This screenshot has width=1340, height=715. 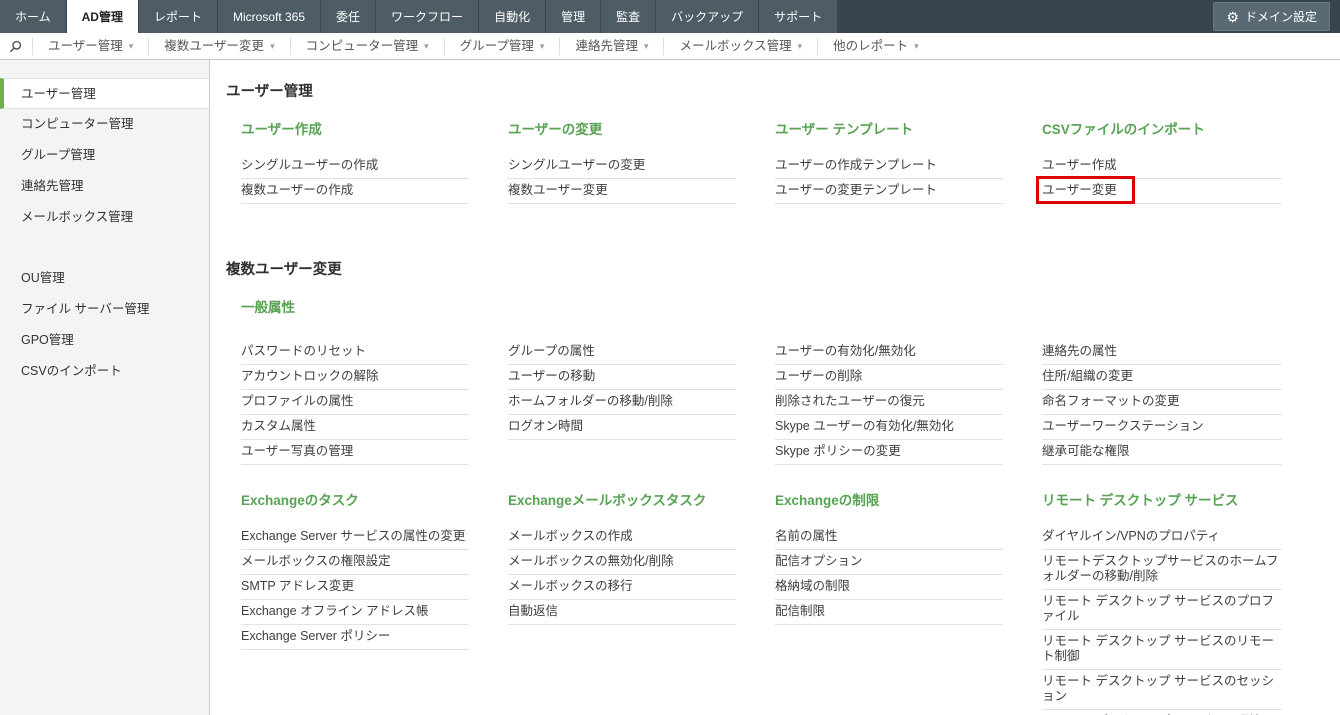 I want to click on task-group: Exchangeの制限 名前の属性 配信オプション 格納域の制限 配信制限, so click(x=908, y=602).